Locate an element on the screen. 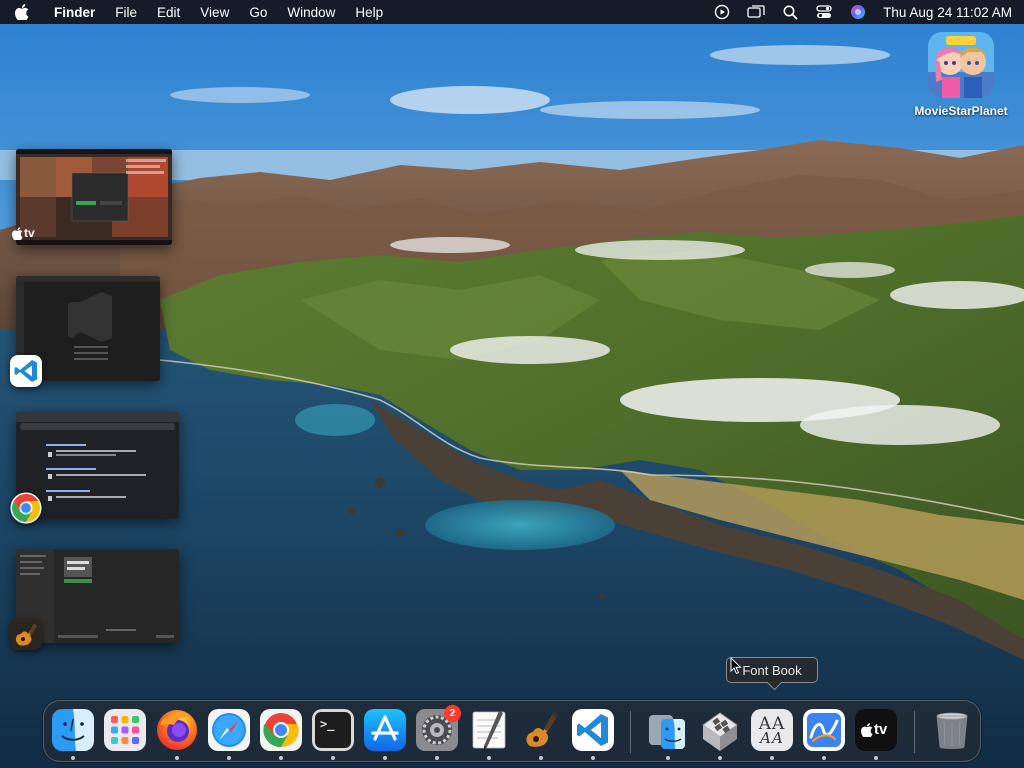 This screenshot has width=1024, height=768. migration-assistant-icon is located at coordinates (668, 730).